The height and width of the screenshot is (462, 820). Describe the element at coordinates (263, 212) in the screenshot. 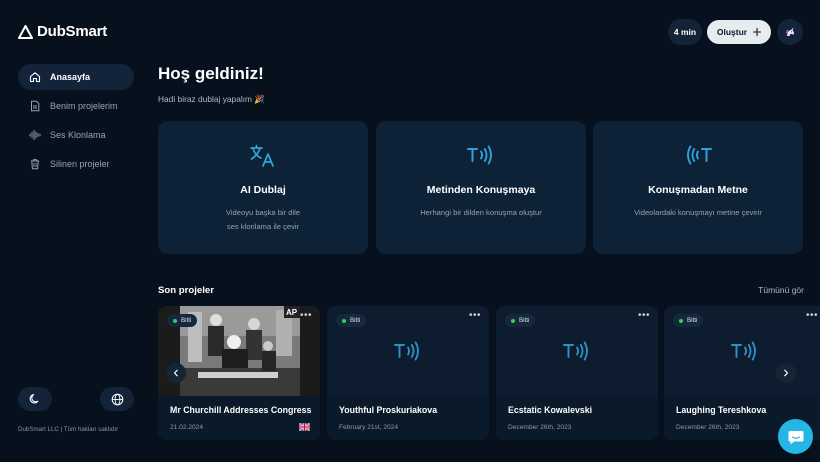

I see `feature-description-line: Videoyu başka bir dile` at that location.